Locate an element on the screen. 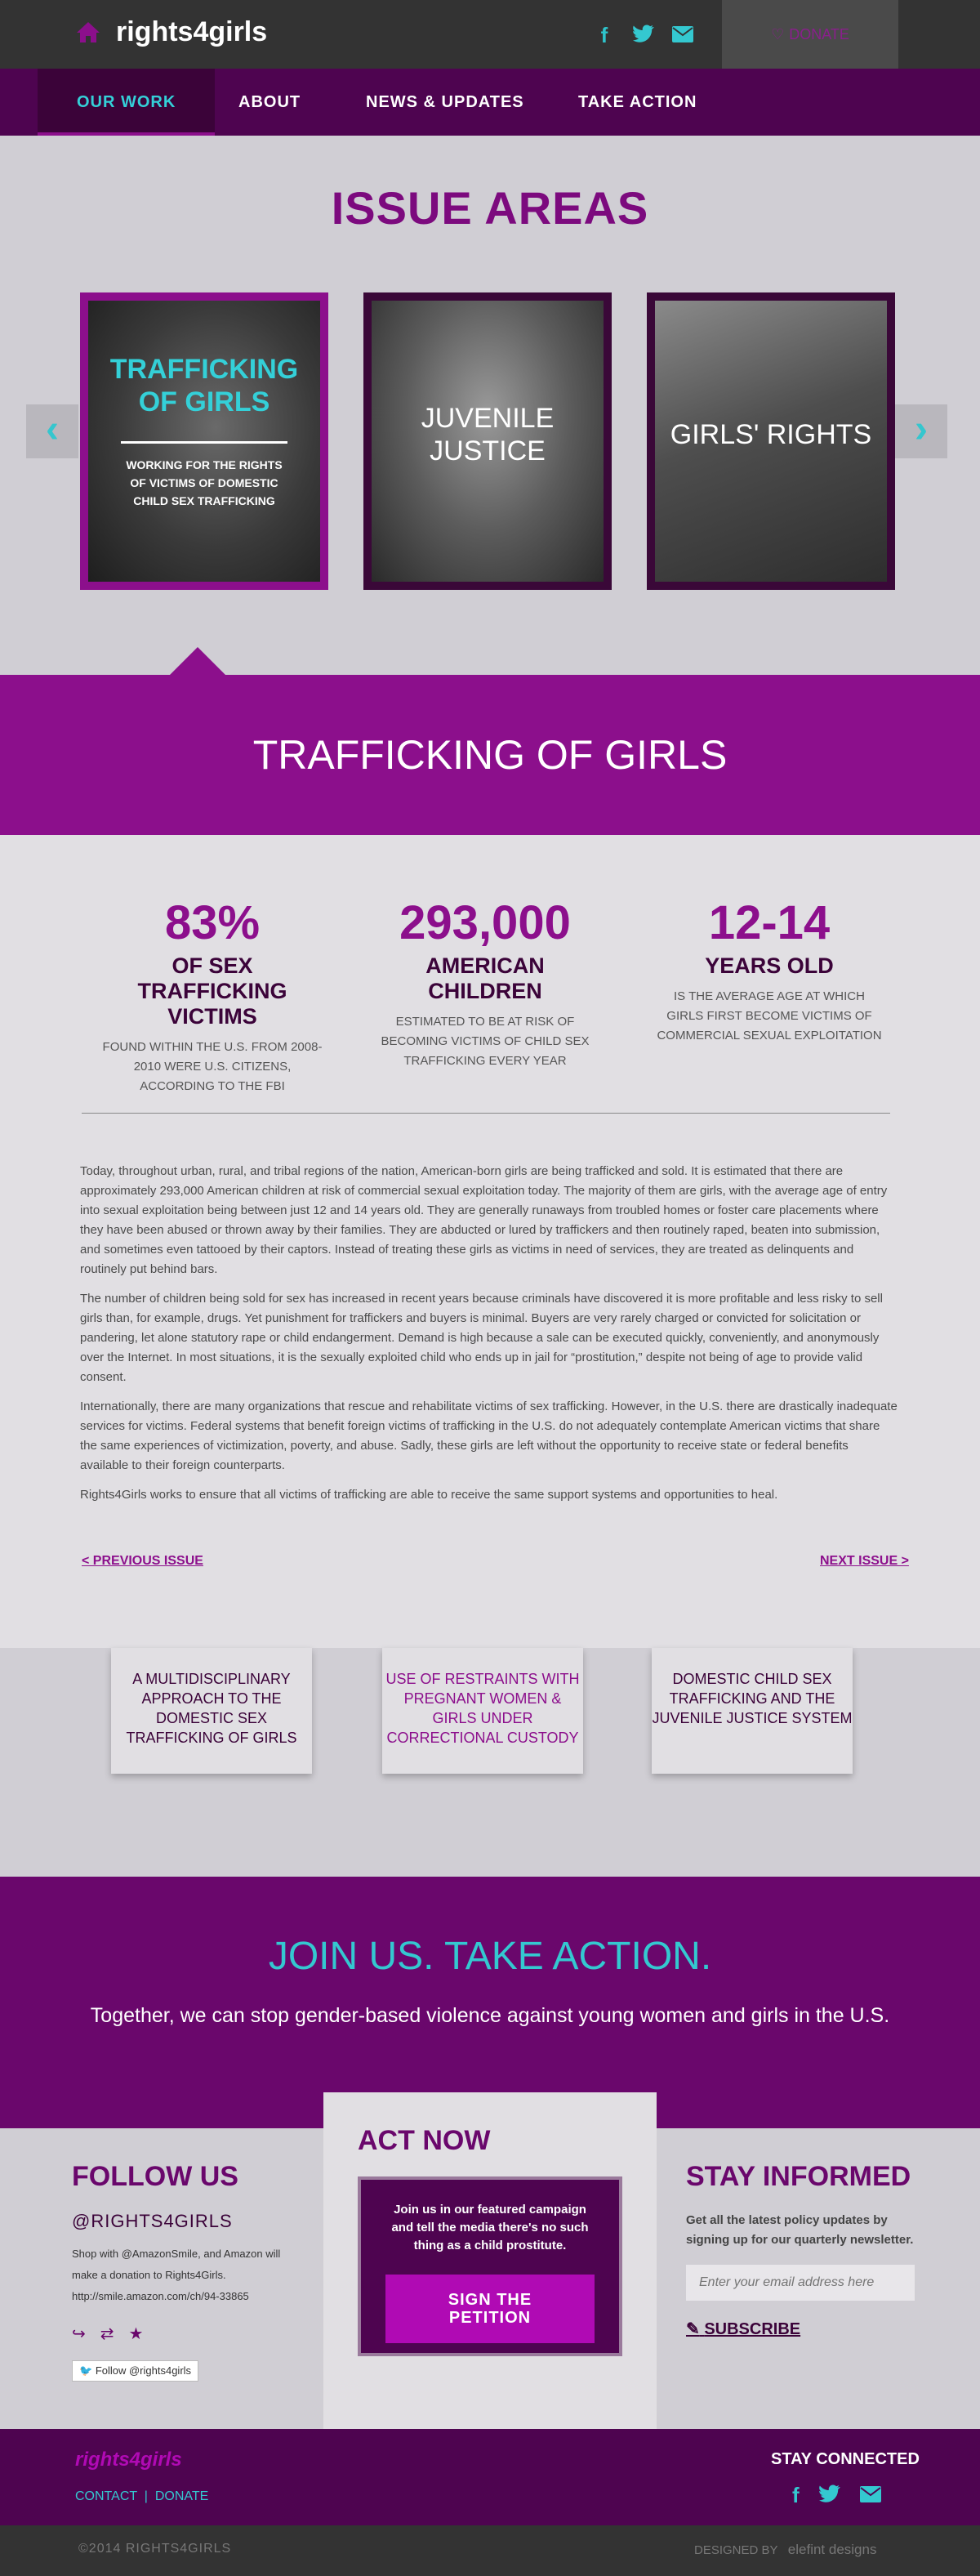  selected-issue-title: TRAFFICKING OF GIRLS is located at coordinates (490, 755).